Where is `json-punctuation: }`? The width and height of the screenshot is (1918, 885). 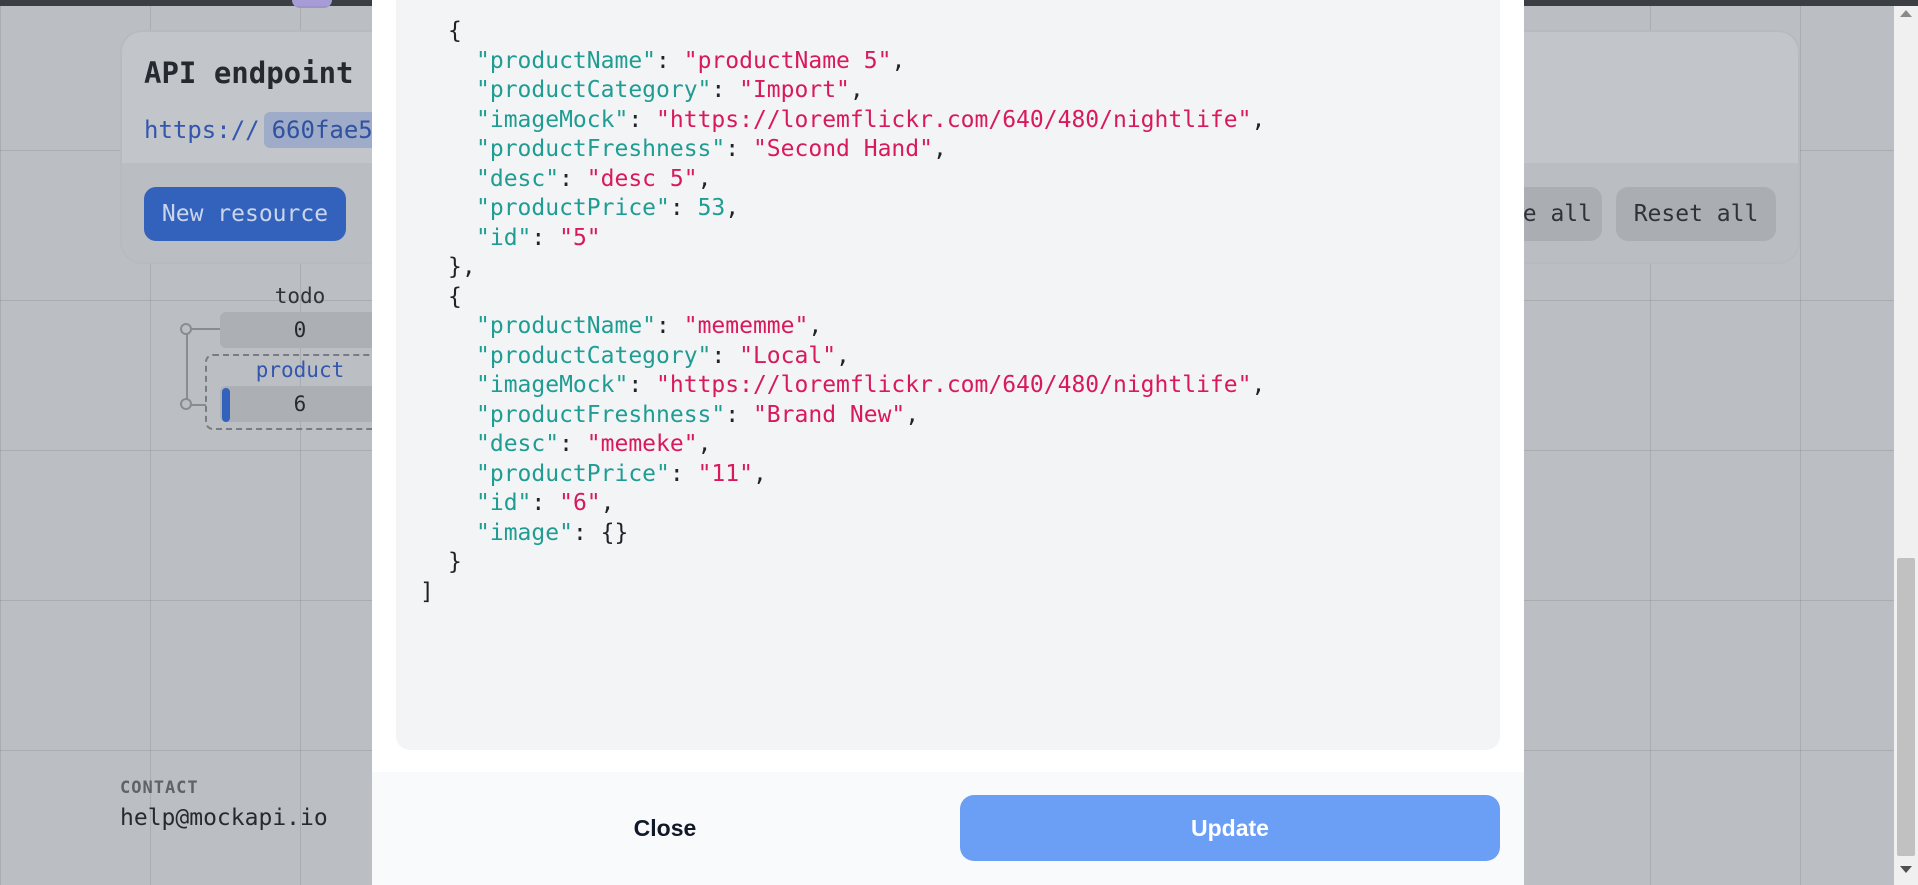 json-punctuation: } is located at coordinates (455, 562).